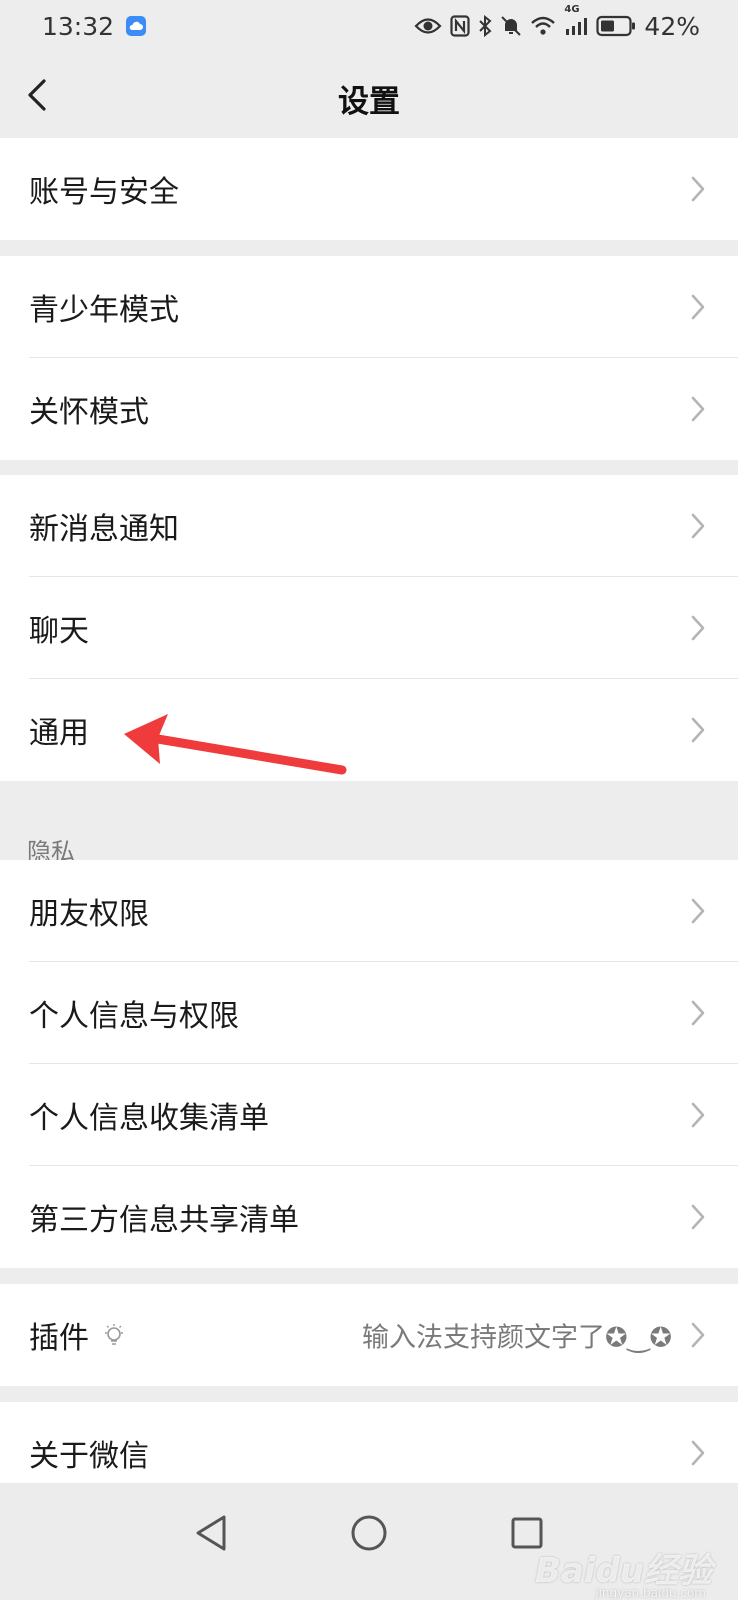 The height and width of the screenshot is (1600, 738). Describe the element at coordinates (59, 733) in the screenshot. I see `item-label: 通用` at that location.